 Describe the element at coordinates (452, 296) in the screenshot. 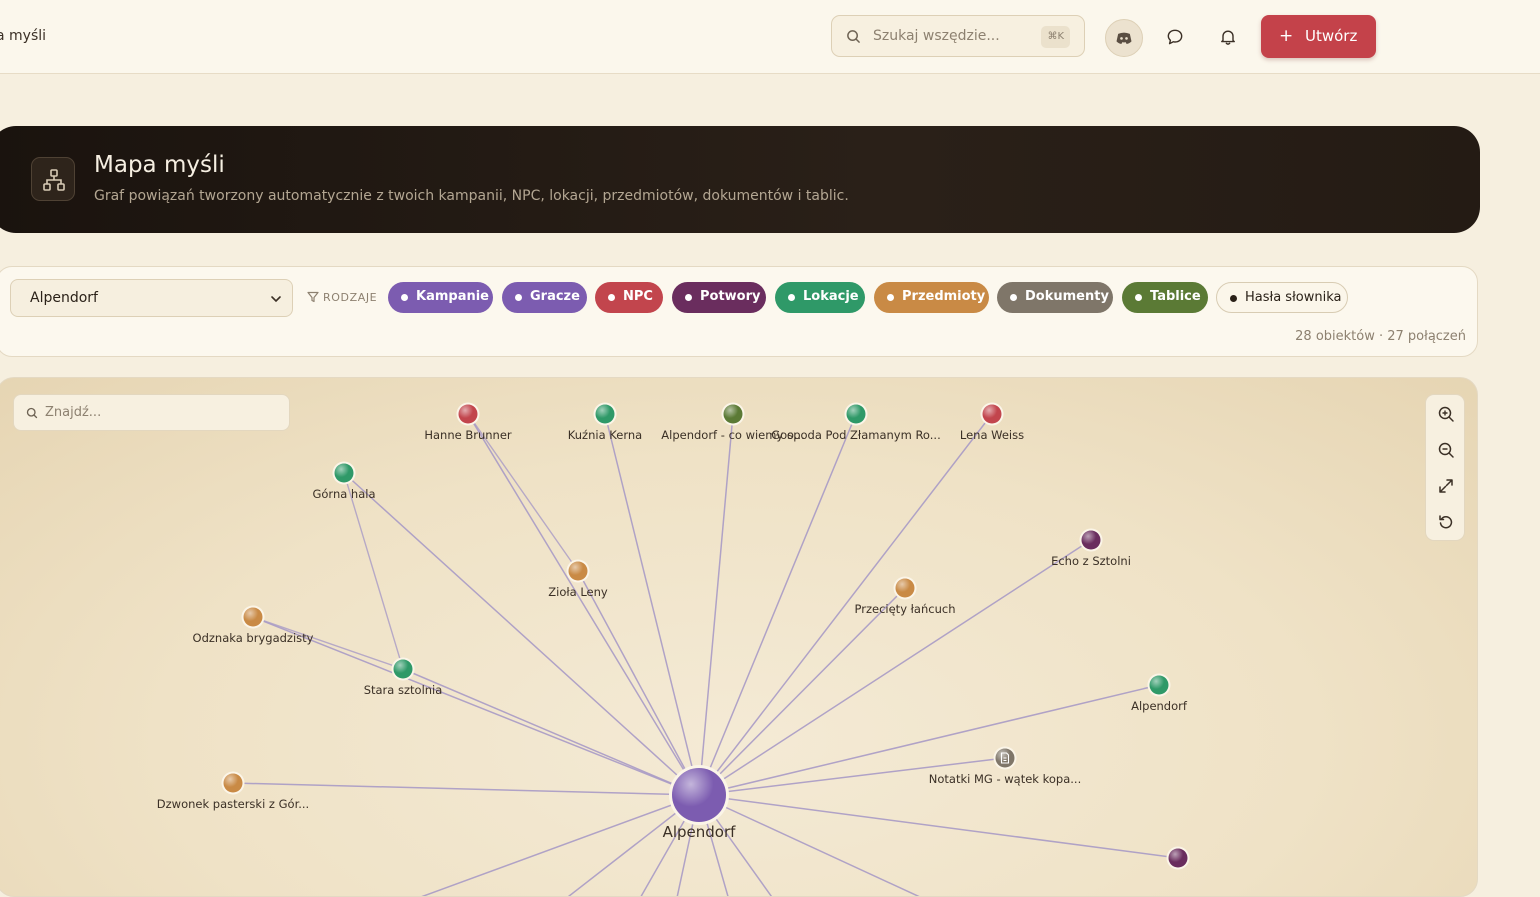

I see `chip-label: Kampanie` at that location.